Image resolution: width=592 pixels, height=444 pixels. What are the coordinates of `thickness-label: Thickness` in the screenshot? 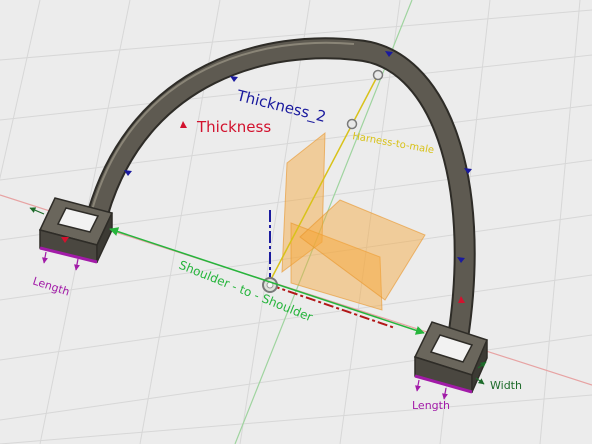 It's located at (233, 127).